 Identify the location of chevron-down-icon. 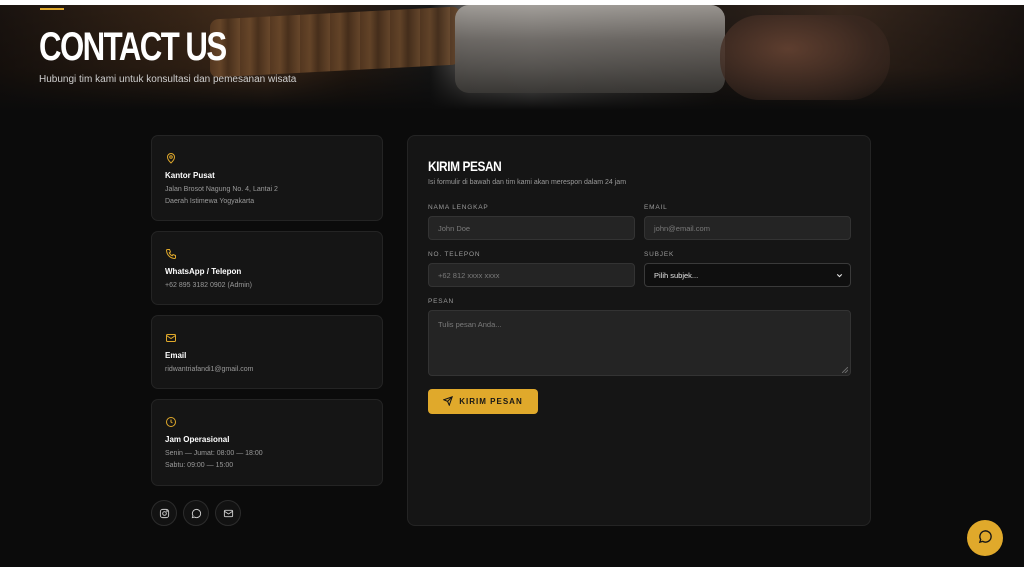
(839, 275).